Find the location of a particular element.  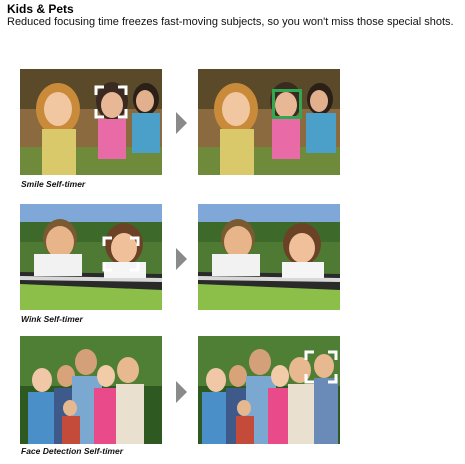

face-detection-self-timer-caption: Face Detection Self-timer is located at coordinates (72, 451).